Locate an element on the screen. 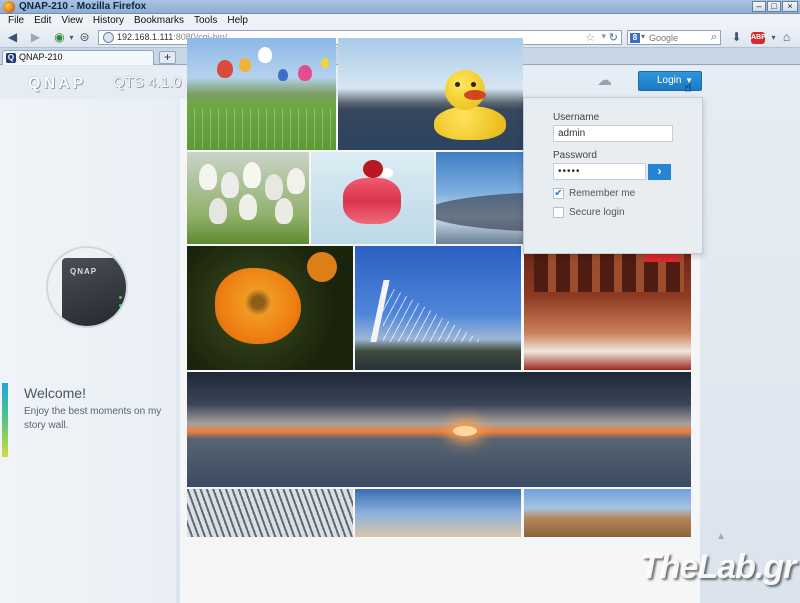 This screenshot has width=800, height=603. watermark: TheLab.gr is located at coordinates (718, 567).